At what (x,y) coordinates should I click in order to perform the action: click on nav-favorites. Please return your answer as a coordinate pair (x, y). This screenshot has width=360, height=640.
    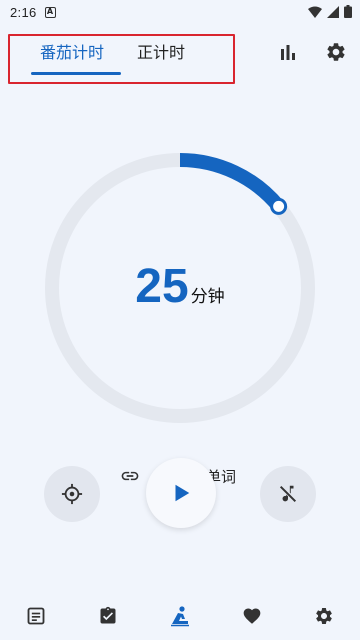
    Looking at the image, I should click on (252, 616).